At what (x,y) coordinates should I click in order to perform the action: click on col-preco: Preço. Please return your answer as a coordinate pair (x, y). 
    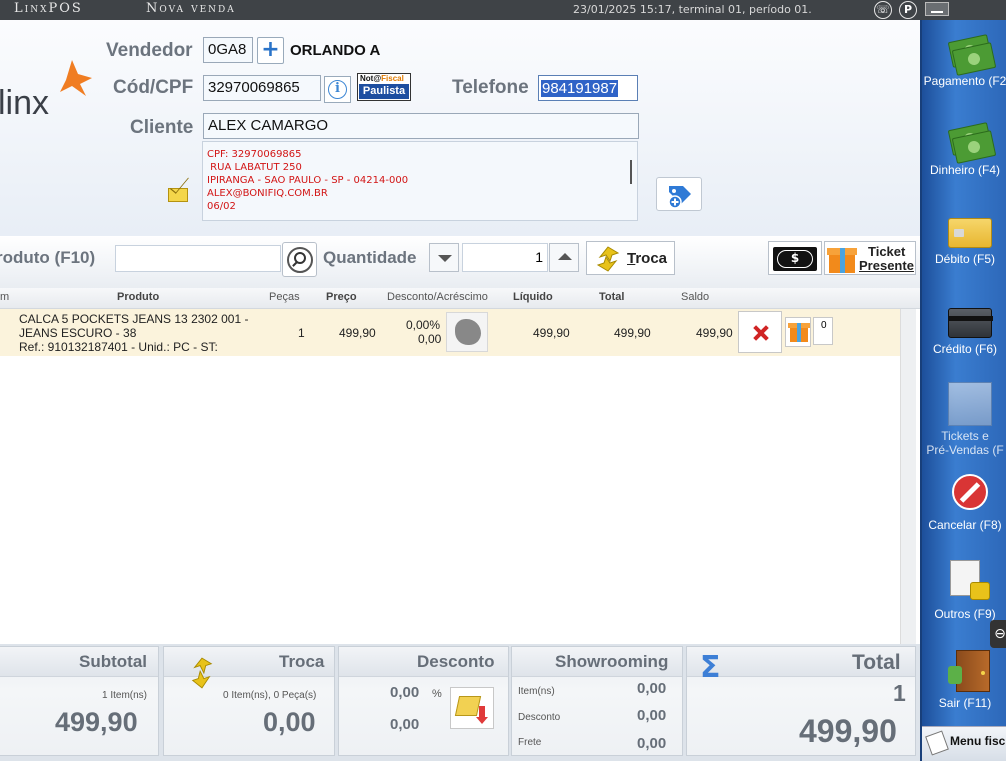
    Looking at the image, I should click on (341, 297).